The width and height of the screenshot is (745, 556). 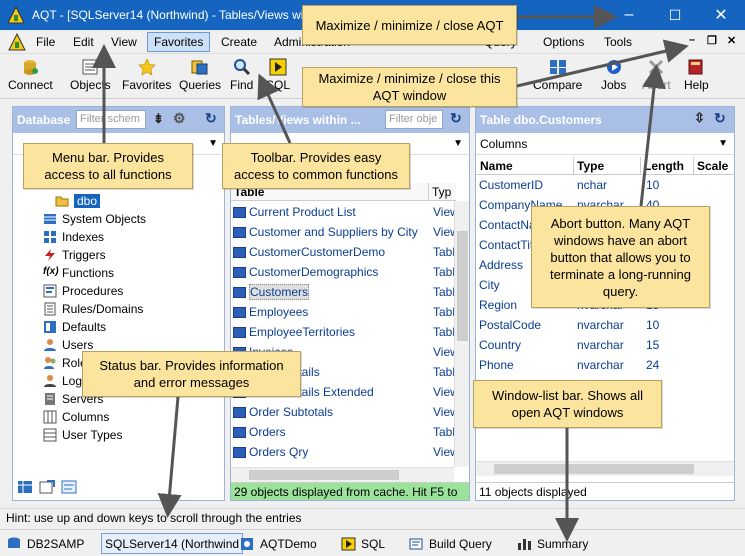 What do you see at coordinates (612, 187) in the screenshot?
I see `column-row: CustomerID nchar 10` at bounding box center [612, 187].